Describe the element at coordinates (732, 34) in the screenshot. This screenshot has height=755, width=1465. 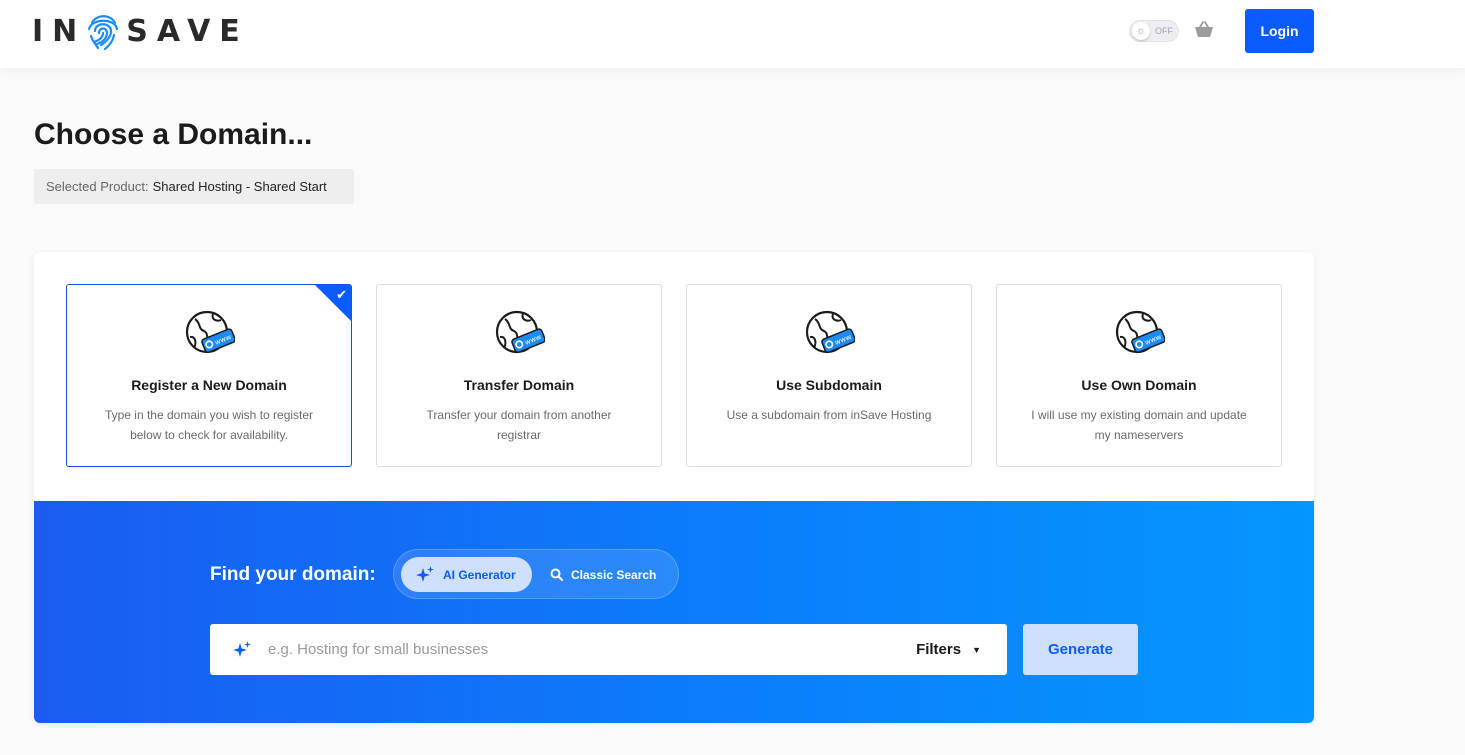
I see `top-header: IN SAVE ☼ OFF Login` at that location.